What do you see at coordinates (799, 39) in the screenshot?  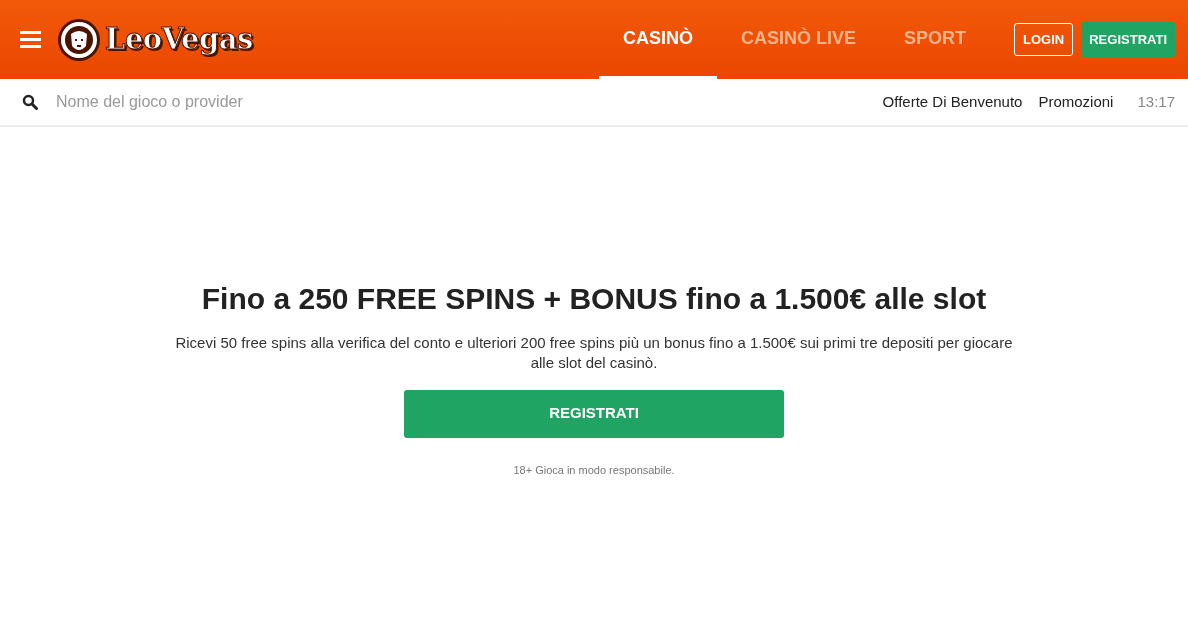 I see `nav-tab: CASINÒ LIVE` at bounding box center [799, 39].